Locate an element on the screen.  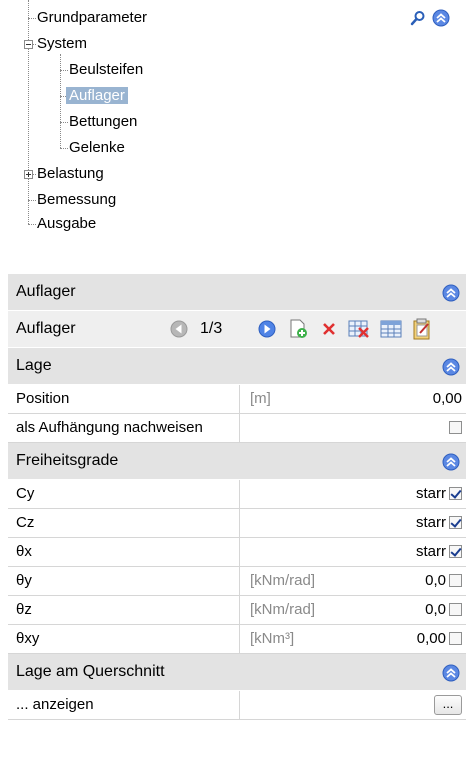
expand-belastung-toggle is located at coordinates (28, 174).